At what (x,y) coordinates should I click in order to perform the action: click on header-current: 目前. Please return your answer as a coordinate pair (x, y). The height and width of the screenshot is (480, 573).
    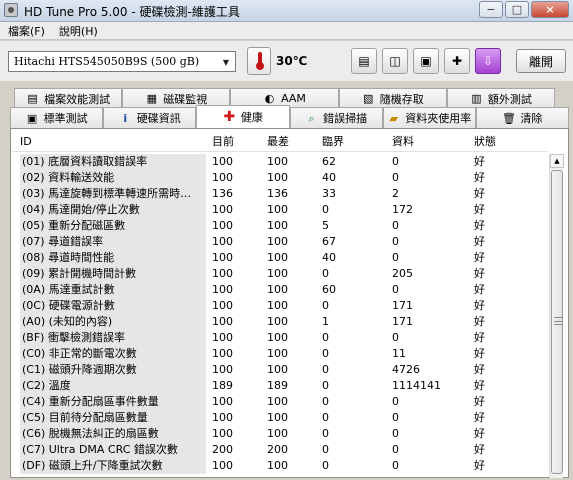
    Looking at the image, I should click on (233, 142).